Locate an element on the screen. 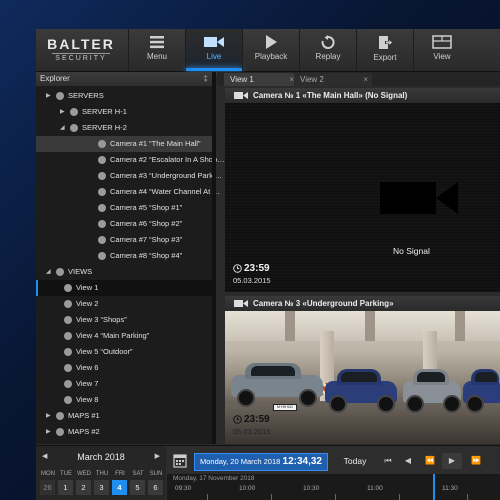 This screenshot has width=500, height=500. tree-item: Camera #5 “Shop #1” is located at coordinates (124, 208).